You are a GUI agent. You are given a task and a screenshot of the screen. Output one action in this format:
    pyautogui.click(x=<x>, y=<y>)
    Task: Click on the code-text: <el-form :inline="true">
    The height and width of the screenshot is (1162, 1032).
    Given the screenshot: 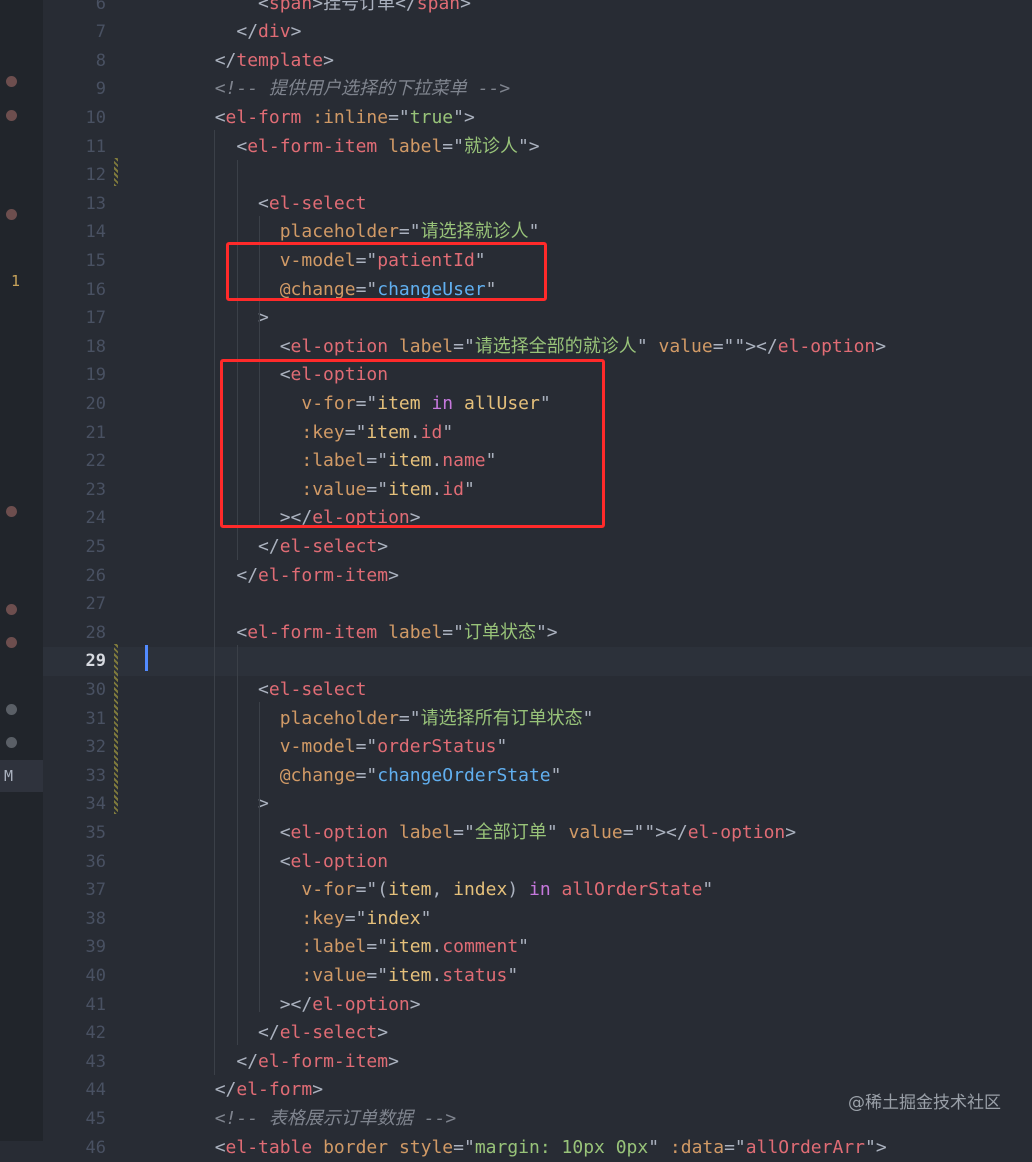 What is the action you would take?
    pyautogui.click(x=334, y=118)
    